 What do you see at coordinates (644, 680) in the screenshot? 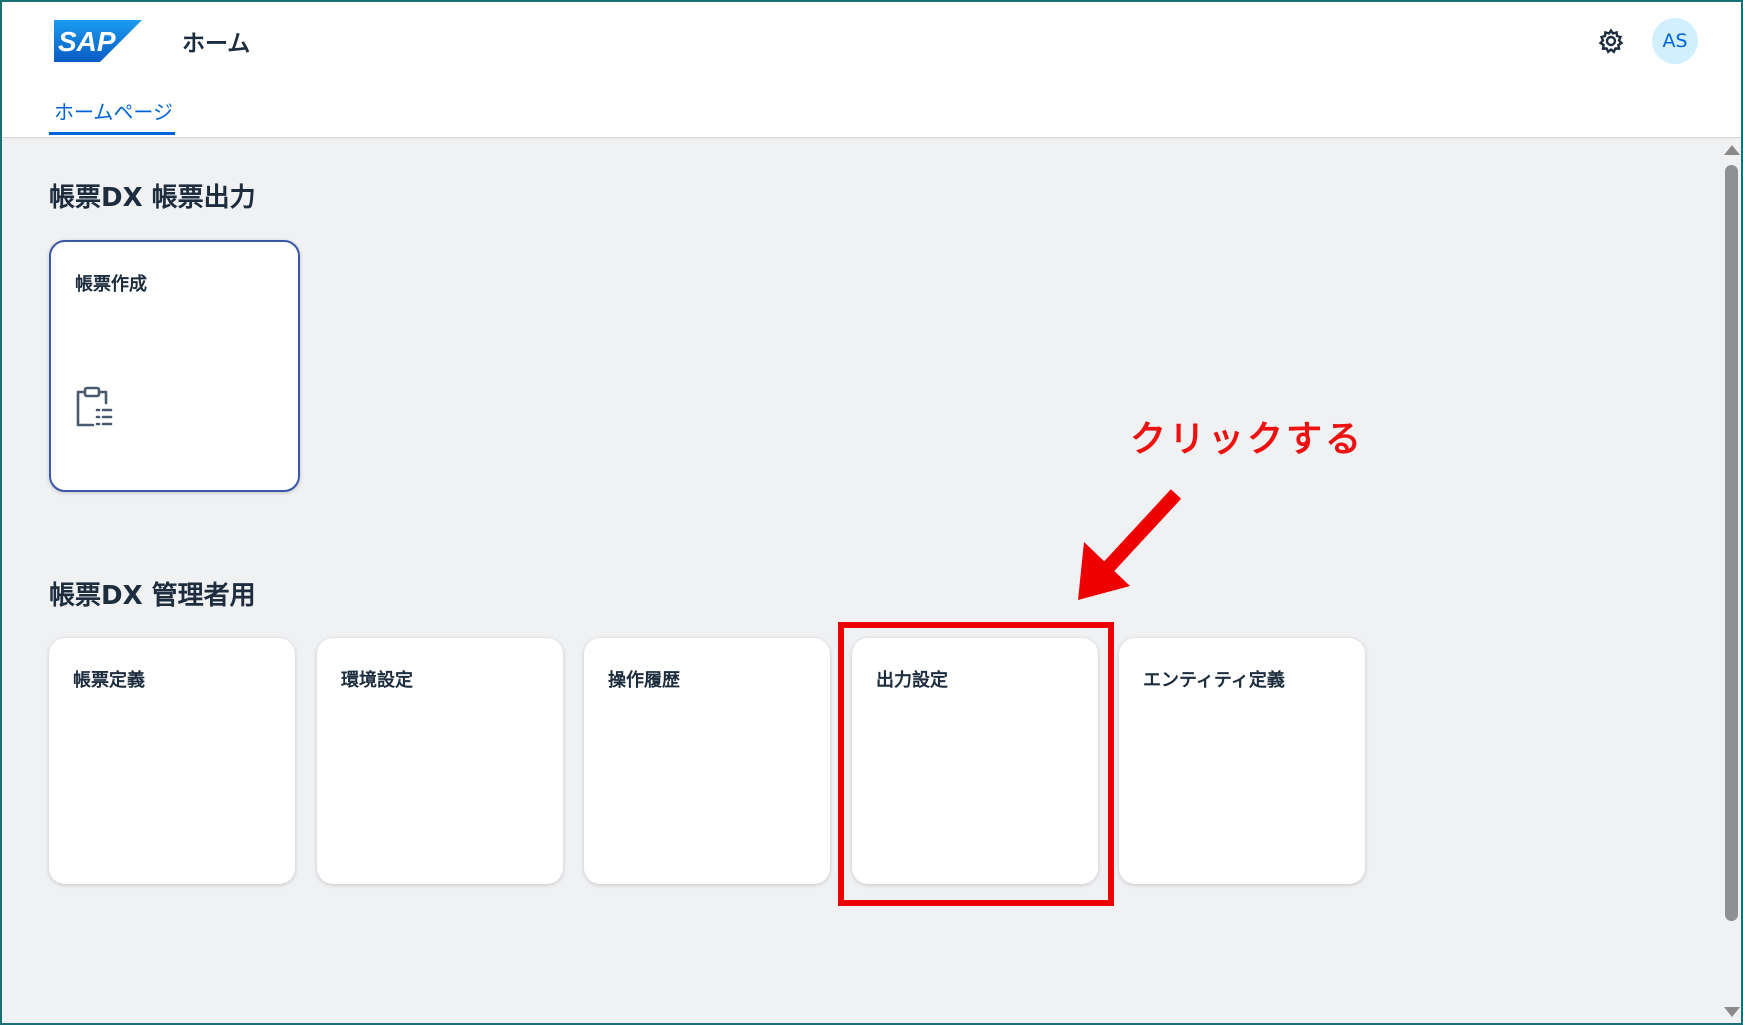
I see `tile-title: 操作履歴` at bounding box center [644, 680].